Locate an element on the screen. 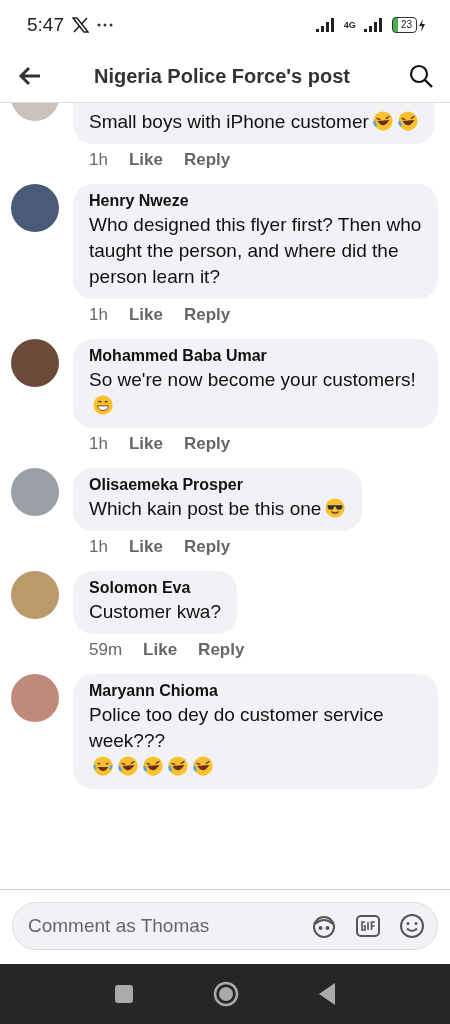 This screenshot has height=1024, width=450. comment-time: 59m is located at coordinates (106, 650).